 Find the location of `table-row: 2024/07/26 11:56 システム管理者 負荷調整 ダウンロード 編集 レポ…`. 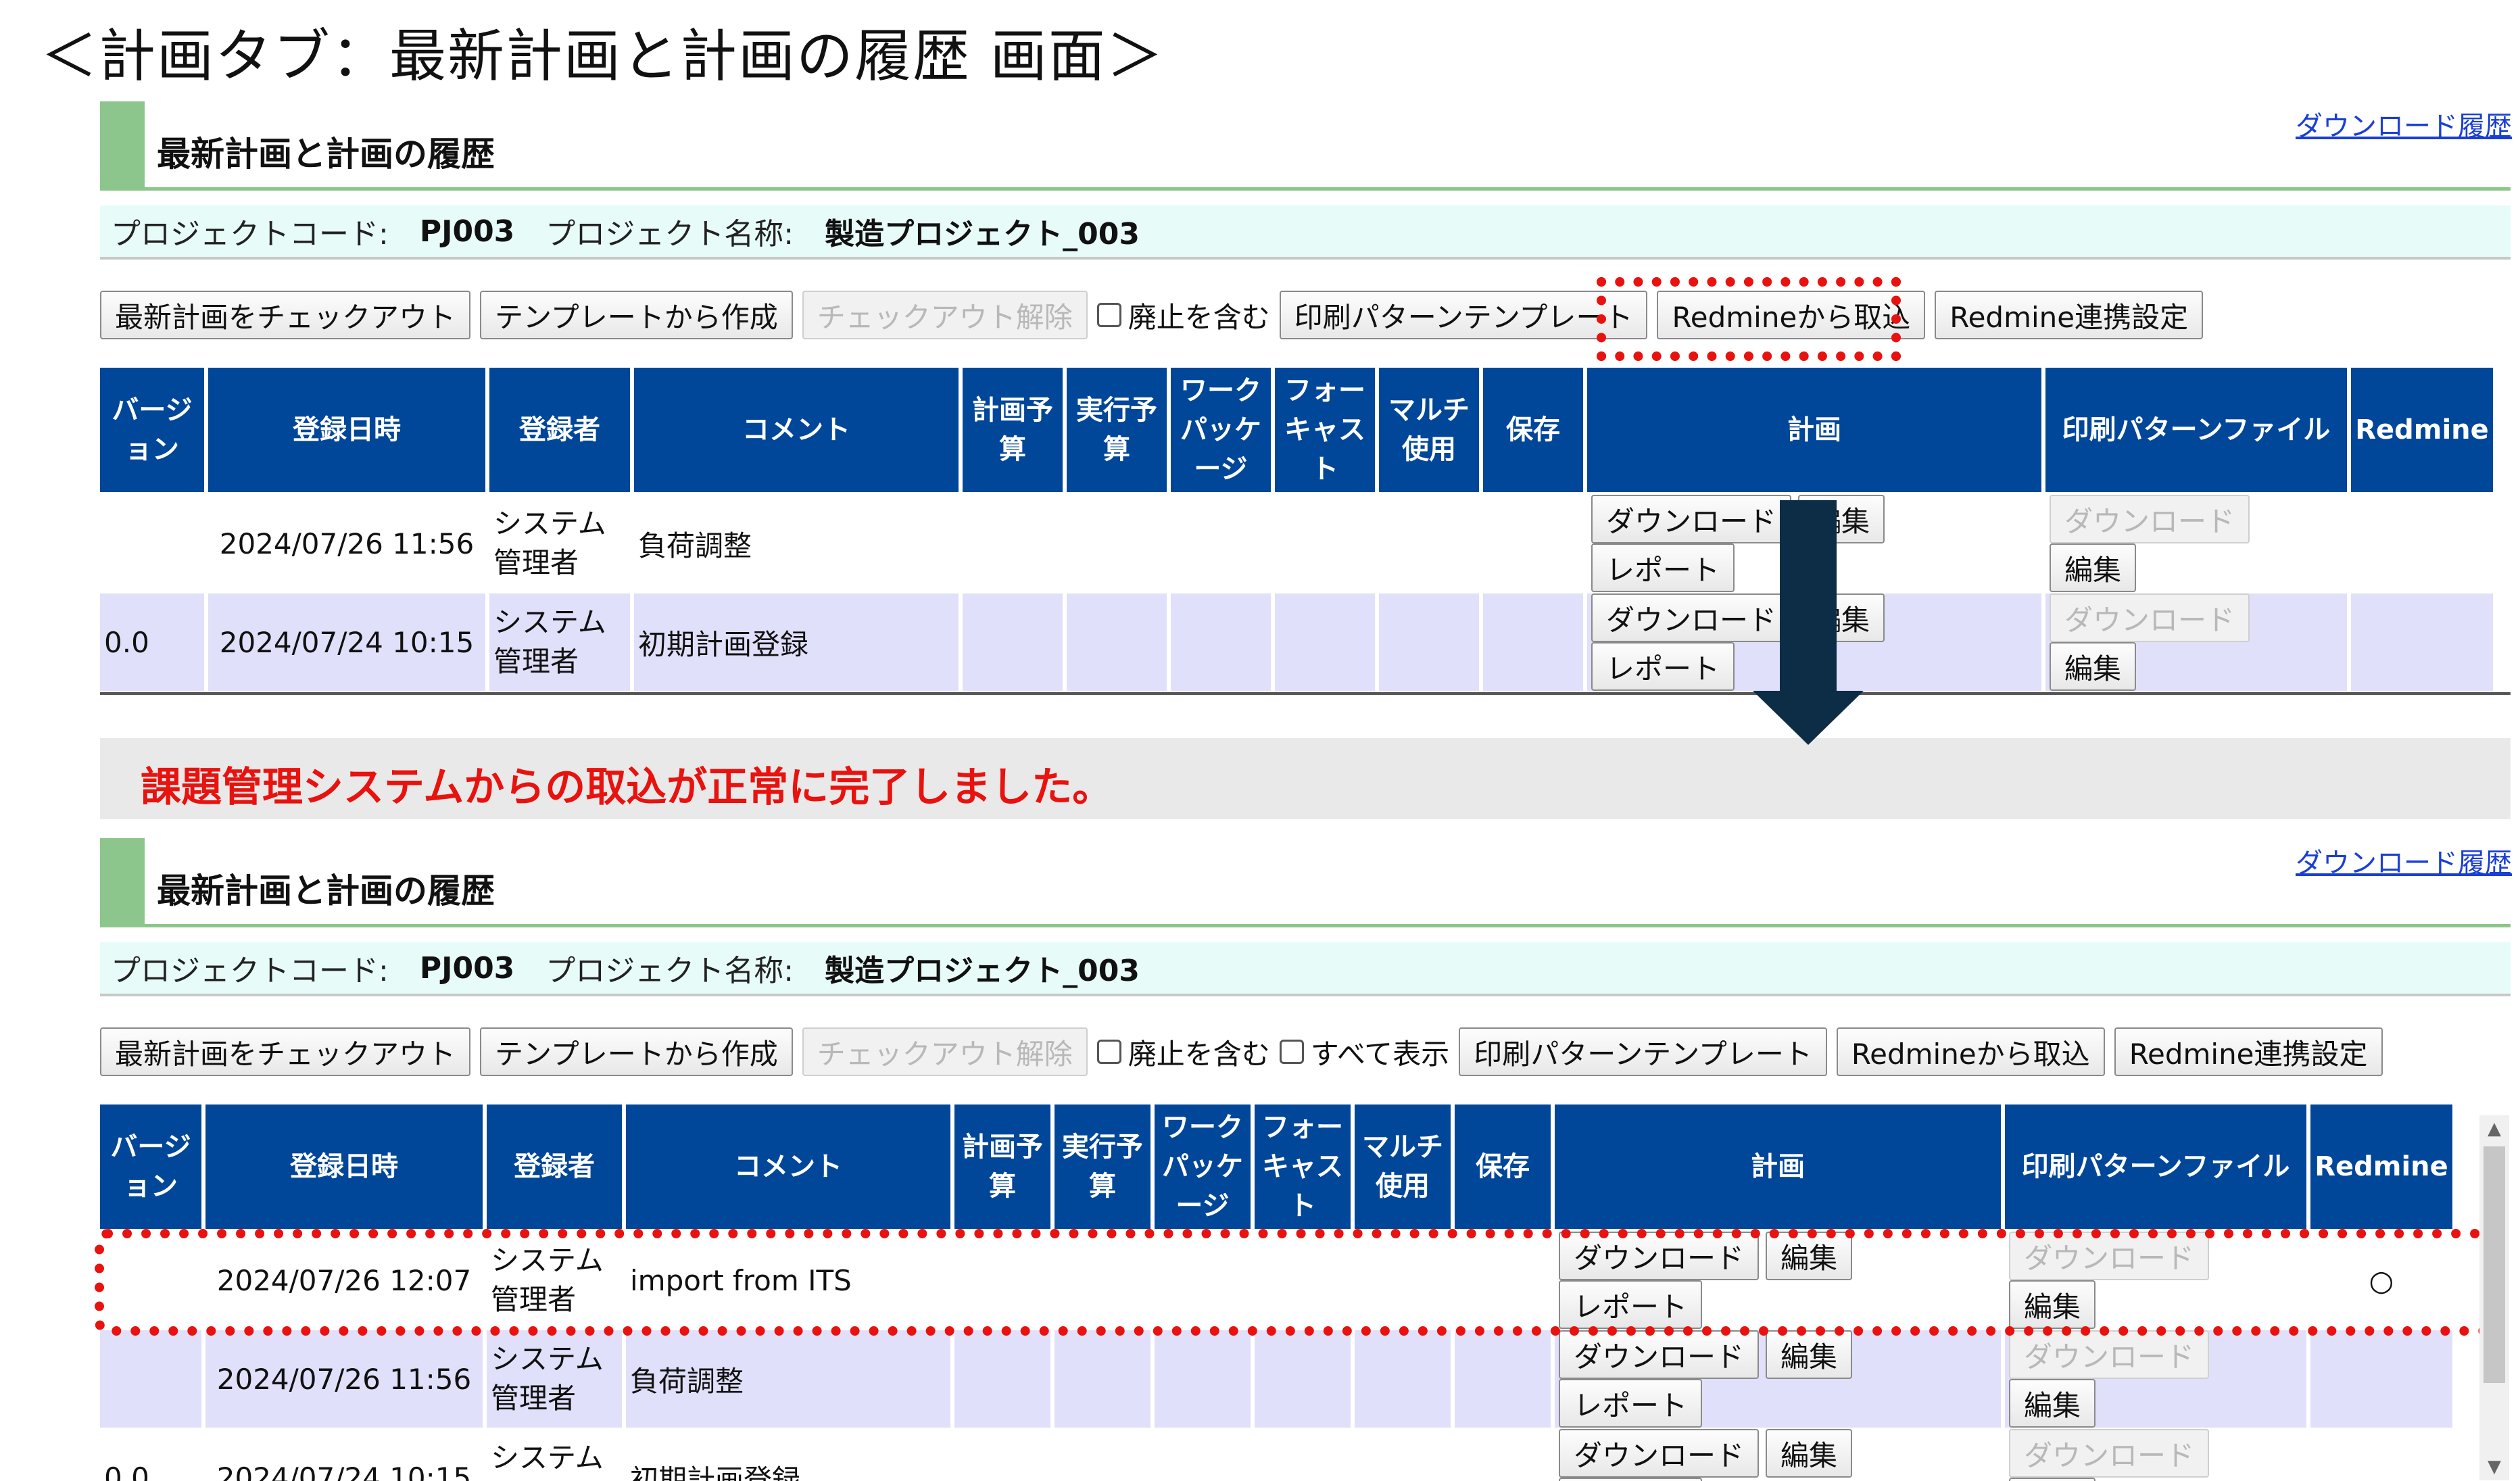

table-row: 2024/07/26 11:56 システム管理者 負荷調整 ダウンロード 編集 レポ… is located at coordinates (1296, 544).